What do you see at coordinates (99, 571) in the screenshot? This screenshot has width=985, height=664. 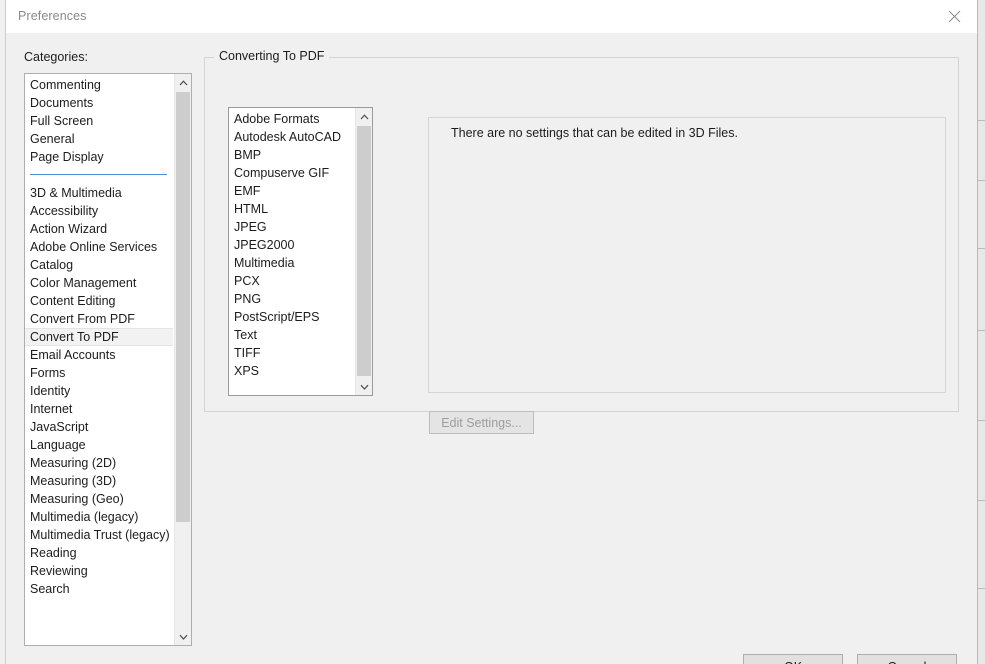 I see `sidebar-item: Reviewing` at bounding box center [99, 571].